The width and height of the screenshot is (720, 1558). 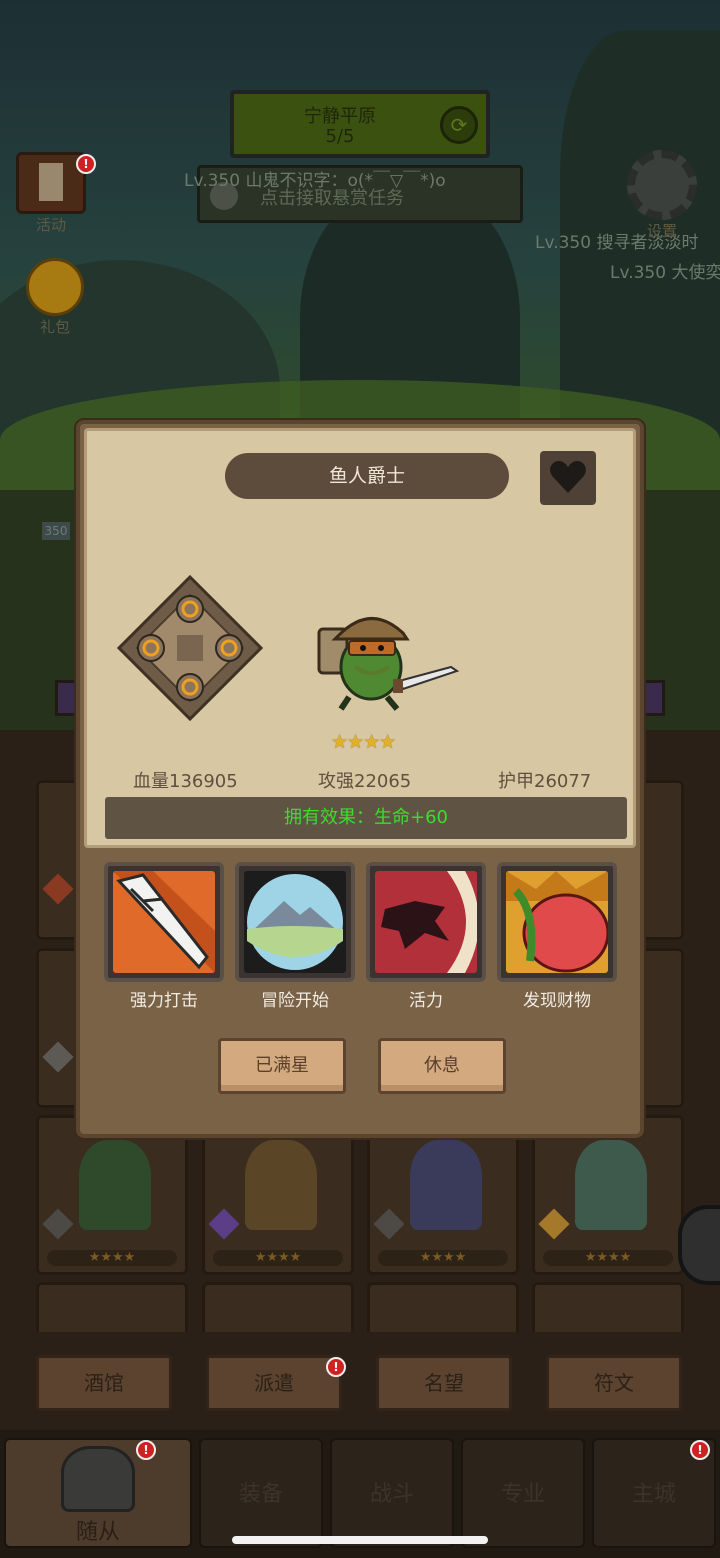 What do you see at coordinates (360, 1307) in the screenshot?
I see `slot-row` at bounding box center [360, 1307].